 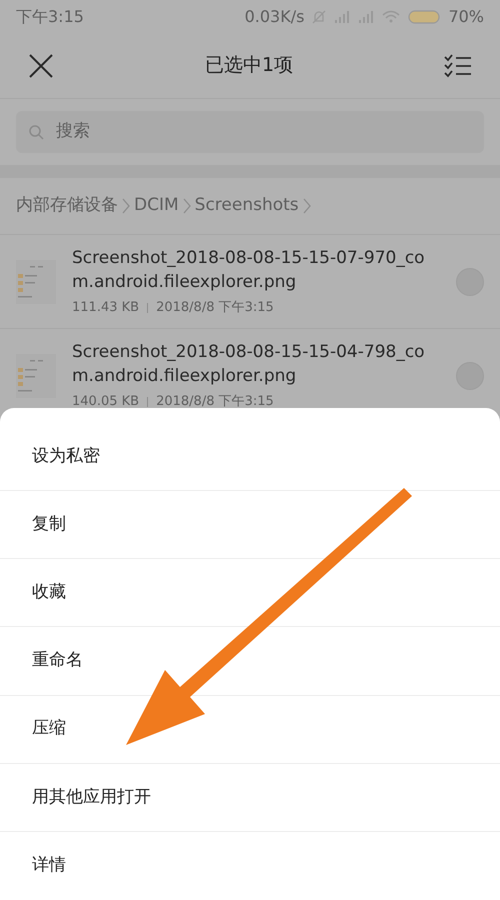 I want to click on network-speed: 0.03K/s, so click(x=274, y=17).